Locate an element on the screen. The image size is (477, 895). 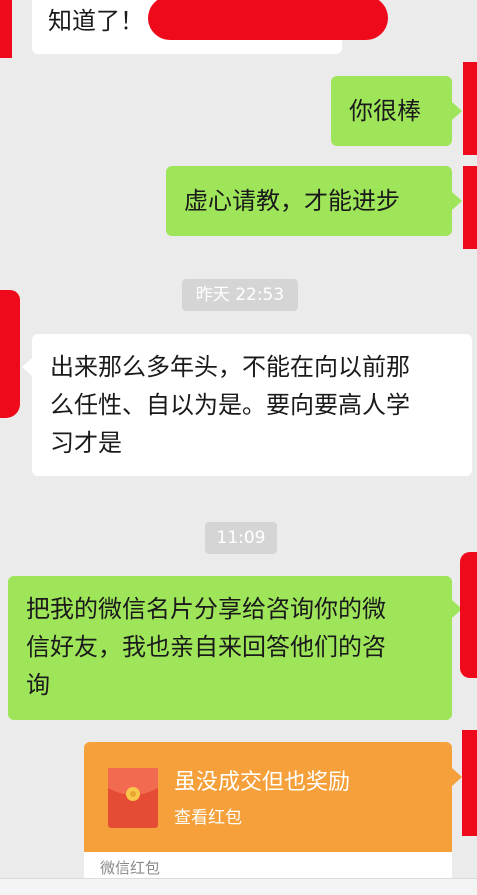
message-text: 你很棒 is located at coordinates (385, 111).